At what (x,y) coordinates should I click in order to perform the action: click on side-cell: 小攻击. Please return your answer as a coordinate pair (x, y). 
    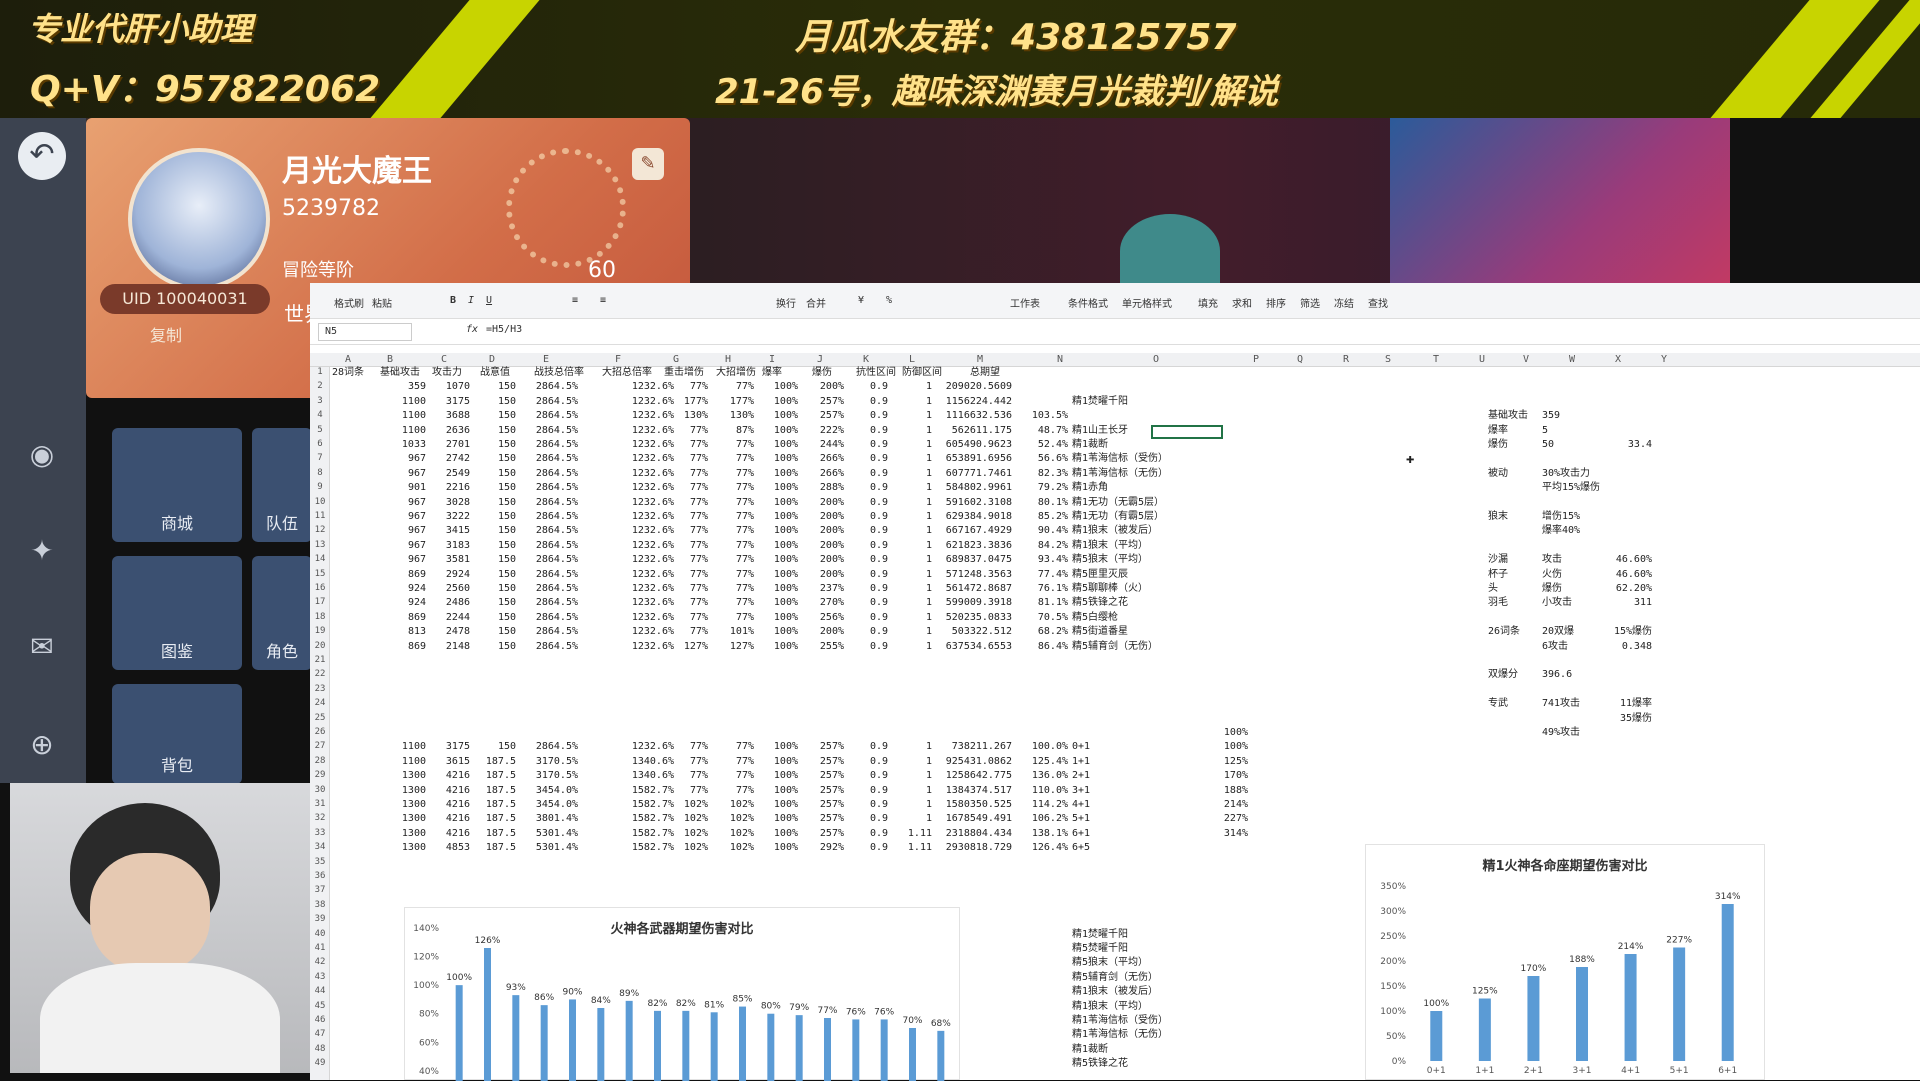
    Looking at the image, I should click on (1557, 603).